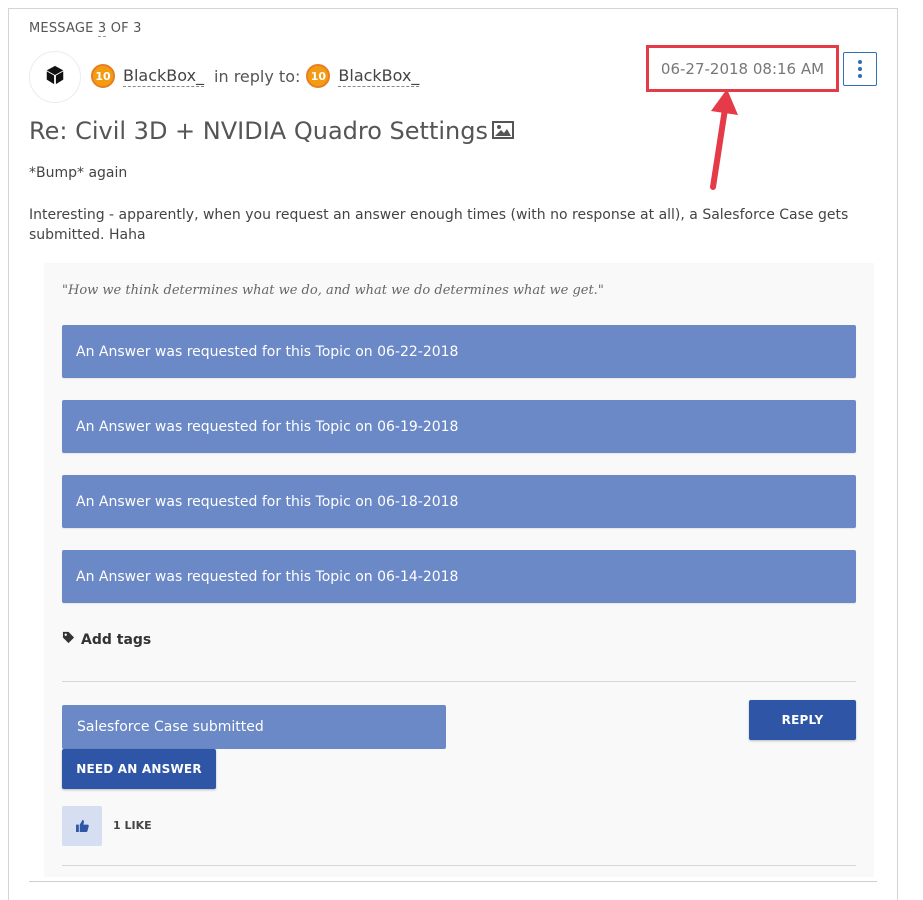  I want to click on message-total: OF 3, so click(126, 28).